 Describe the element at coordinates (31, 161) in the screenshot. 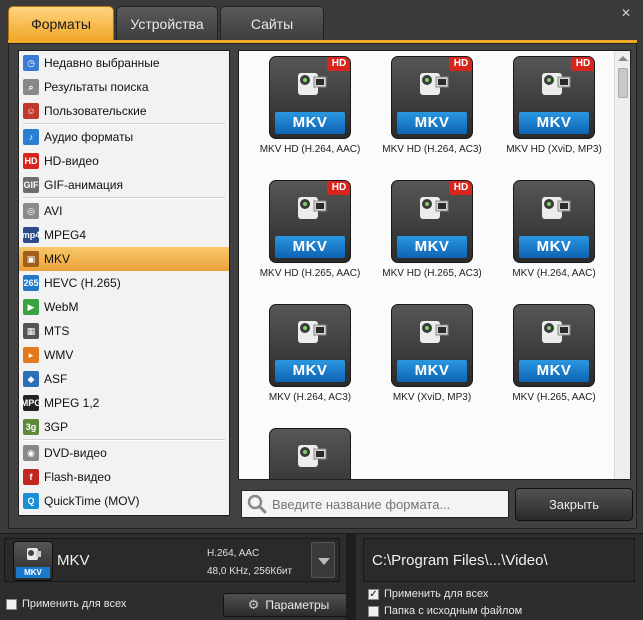

I see `hd-icon: HD` at that location.